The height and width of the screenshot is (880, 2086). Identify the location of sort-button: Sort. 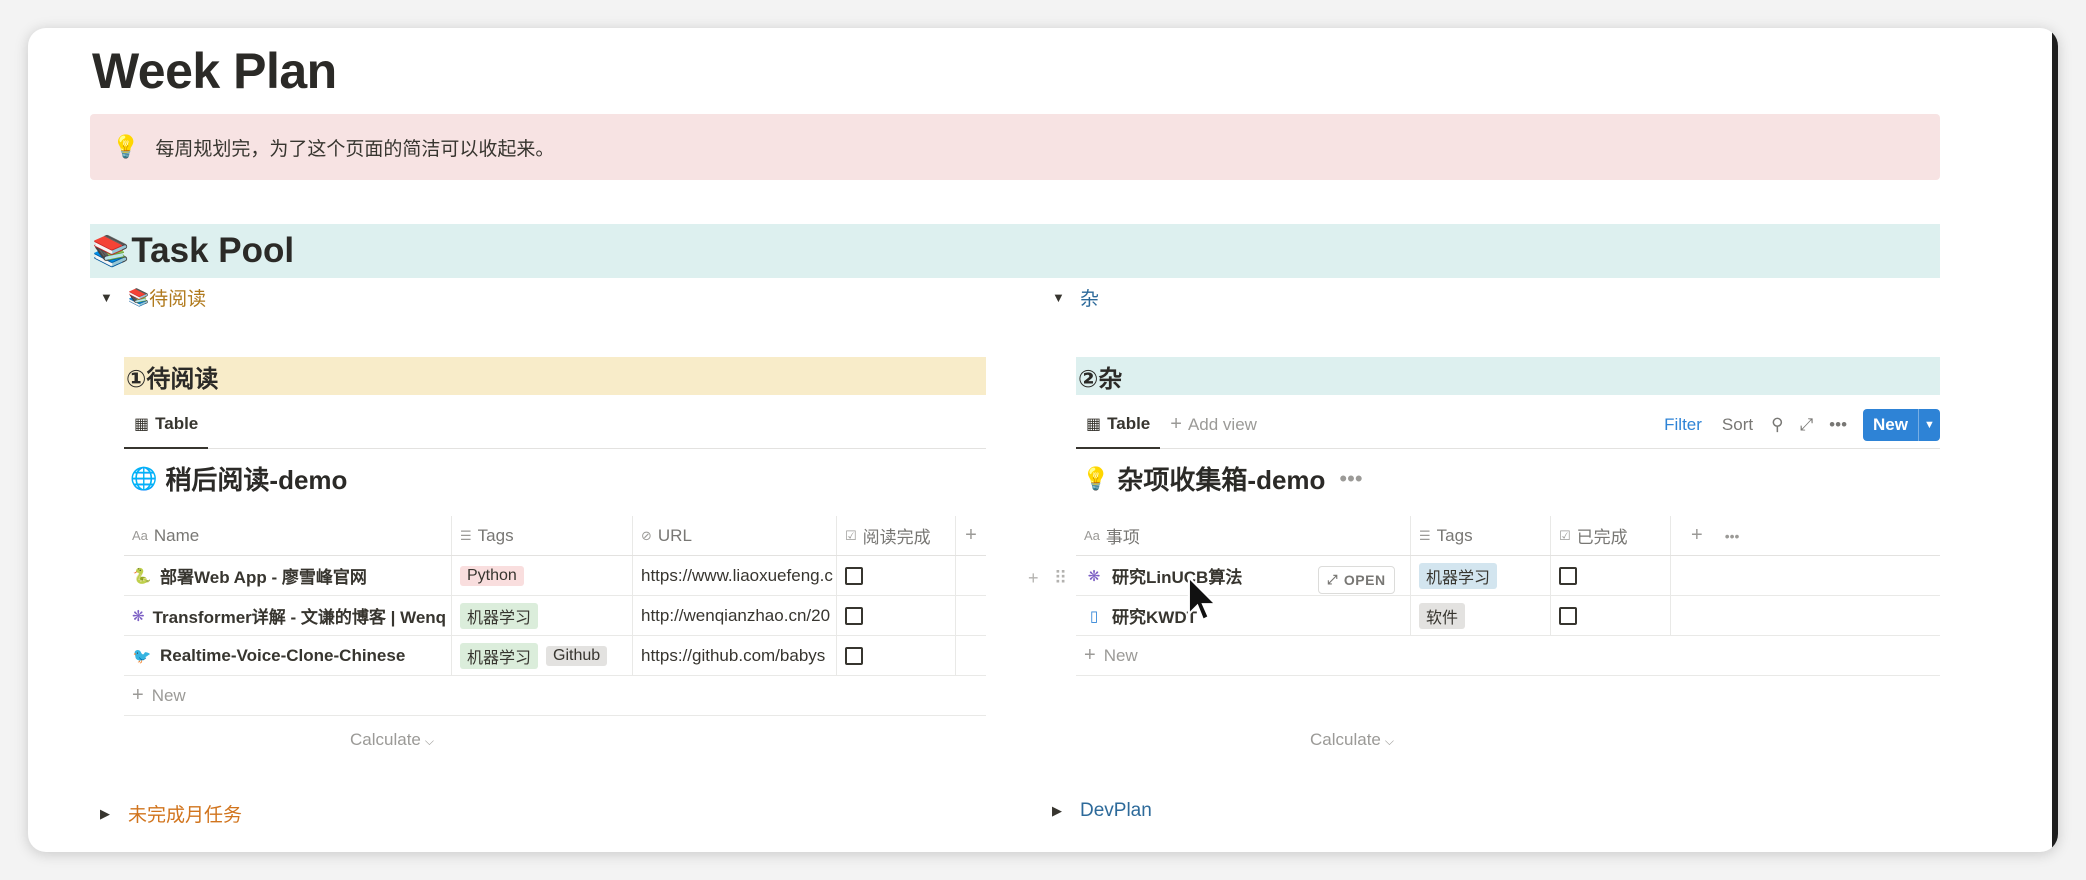
(1737, 425).